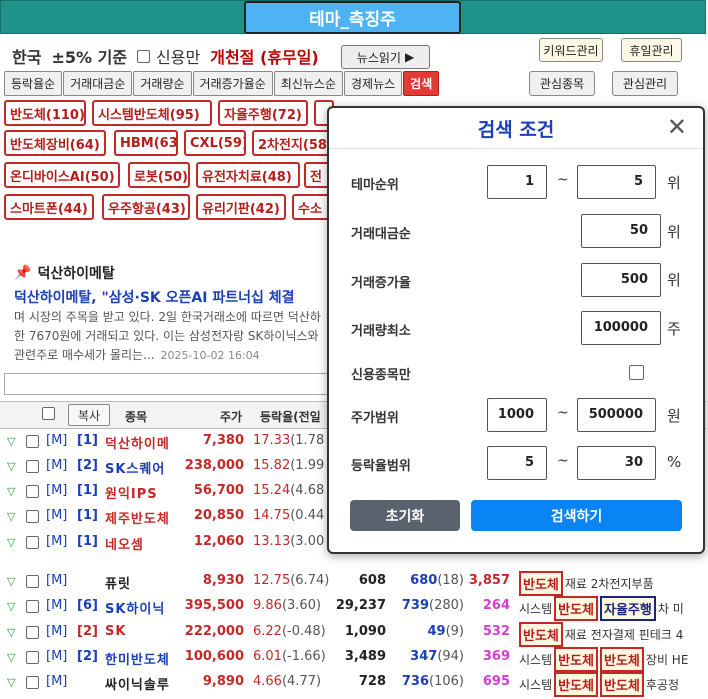  What do you see at coordinates (137, 658) in the screenshot?
I see `stock-name: 한미반도체` at bounding box center [137, 658].